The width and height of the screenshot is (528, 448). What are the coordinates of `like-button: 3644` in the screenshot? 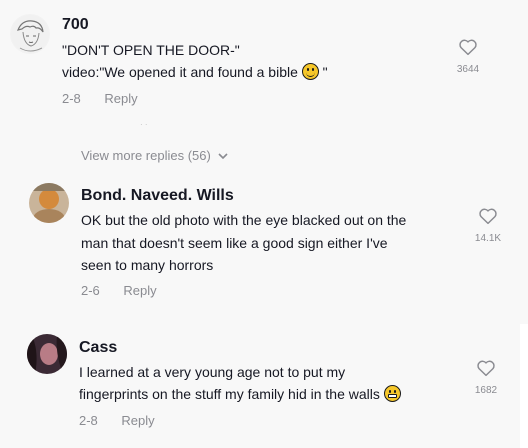 It's located at (468, 56).